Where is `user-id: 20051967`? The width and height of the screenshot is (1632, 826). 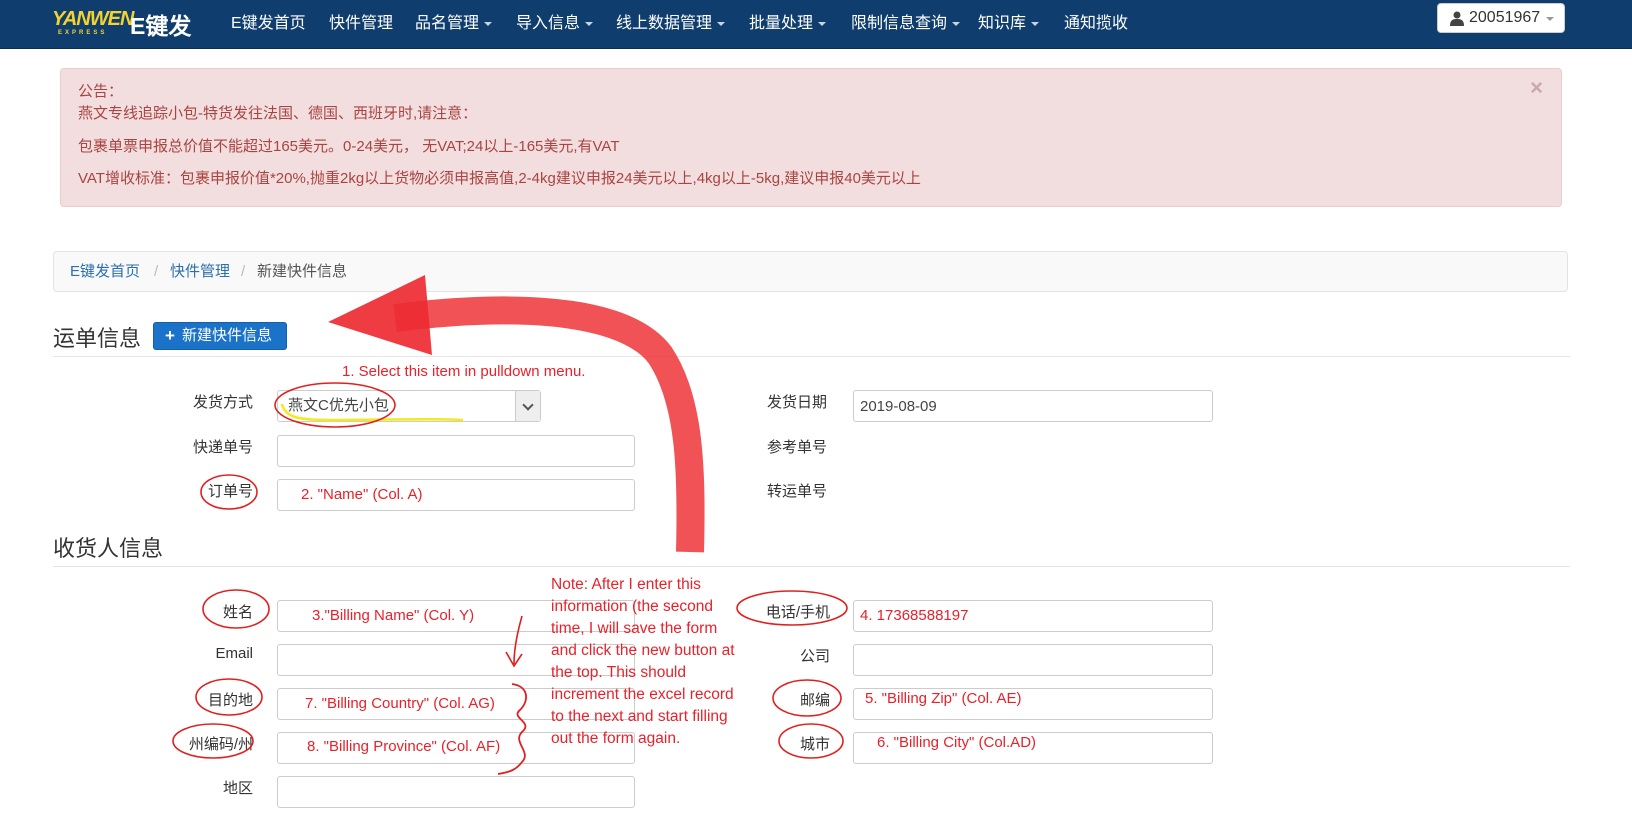 user-id: 20051967 is located at coordinates (1505, 17).